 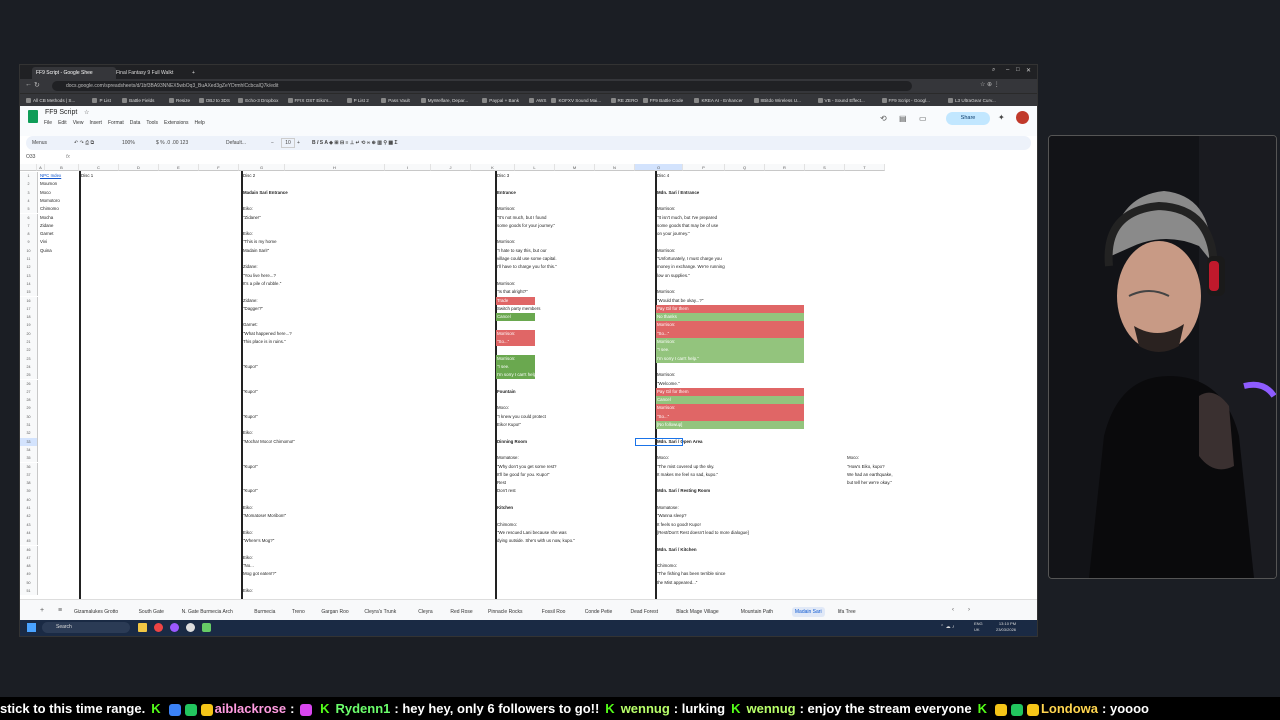 I want to click on menu-file: File, so click(x=48, y=123).